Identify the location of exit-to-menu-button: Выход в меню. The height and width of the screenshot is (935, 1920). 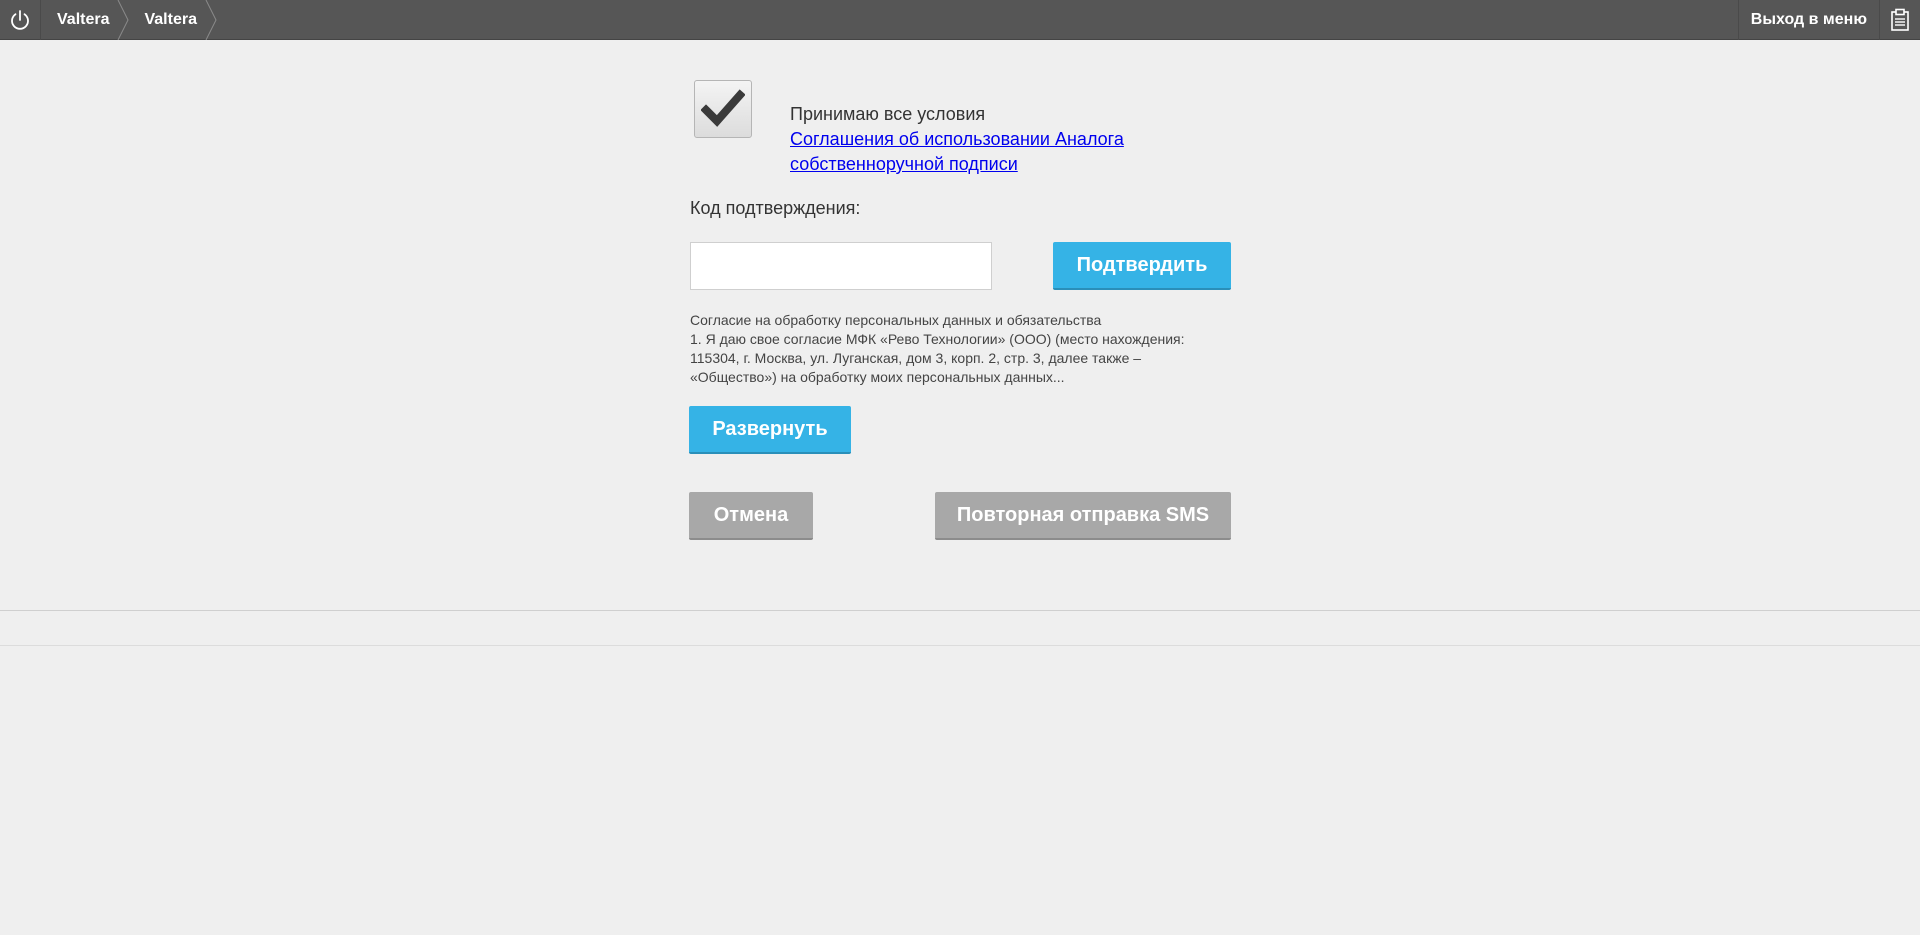
(1808, 20).